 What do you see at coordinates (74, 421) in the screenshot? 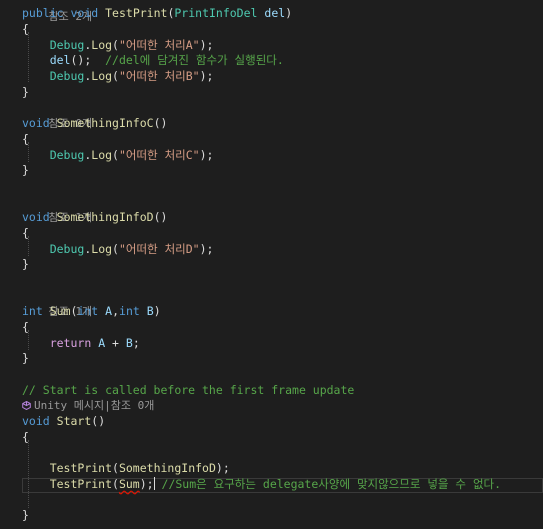
I see `method-name: Start` at bounding box center [74, 421].